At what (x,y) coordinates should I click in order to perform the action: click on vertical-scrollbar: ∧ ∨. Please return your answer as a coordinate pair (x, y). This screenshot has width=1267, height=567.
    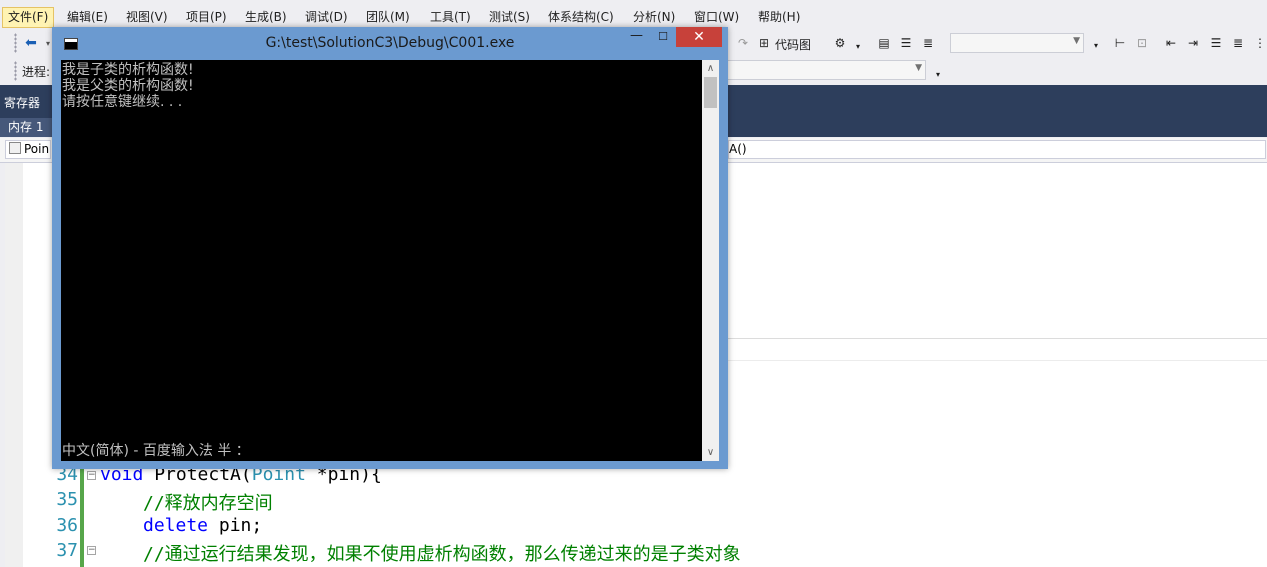
    Looking at the image, I should click on (710, 260).